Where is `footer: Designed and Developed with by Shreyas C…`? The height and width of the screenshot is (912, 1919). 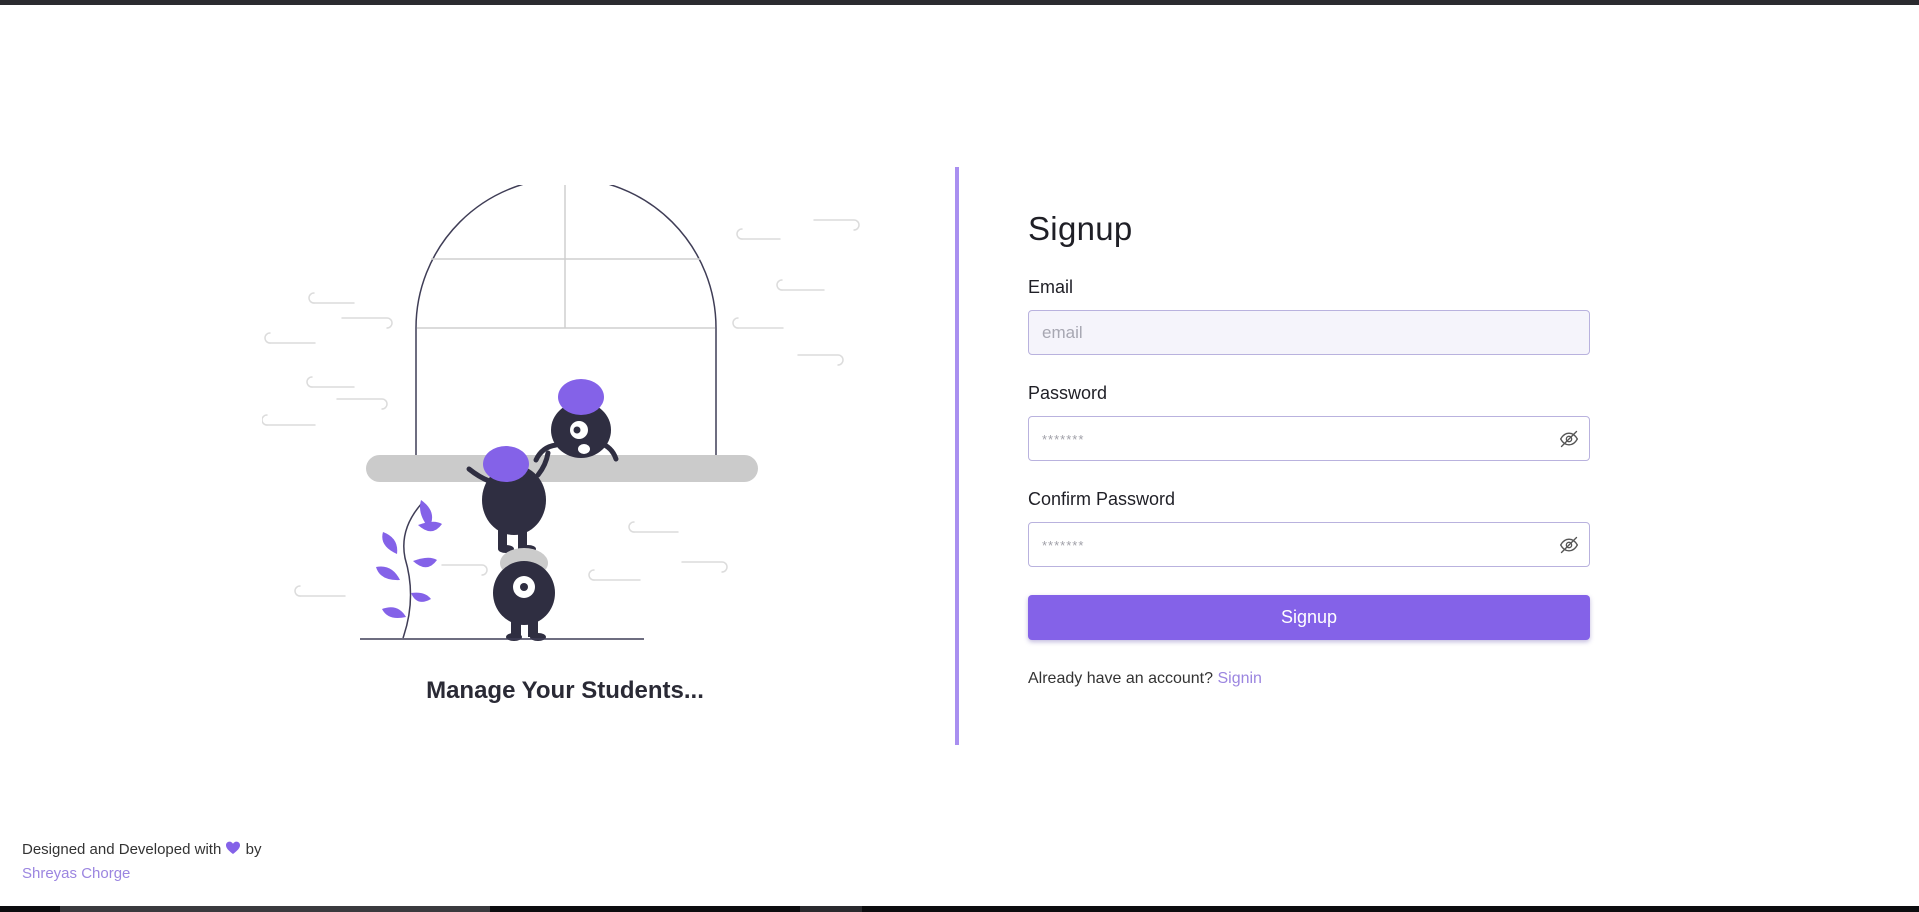 footer: Designed and Developed with by Shreyas C… is located at coordinates (142, 862).